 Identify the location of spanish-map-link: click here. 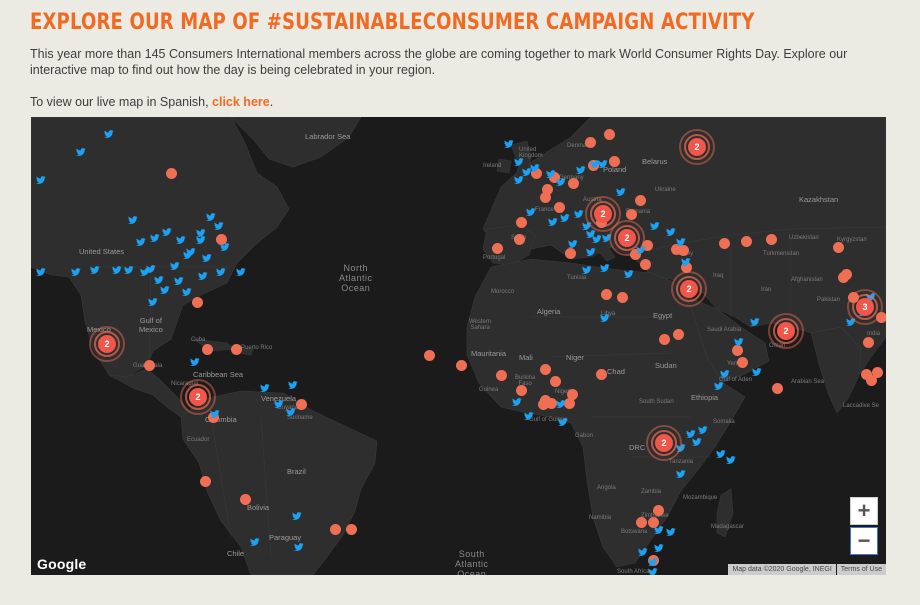
(241, 102).